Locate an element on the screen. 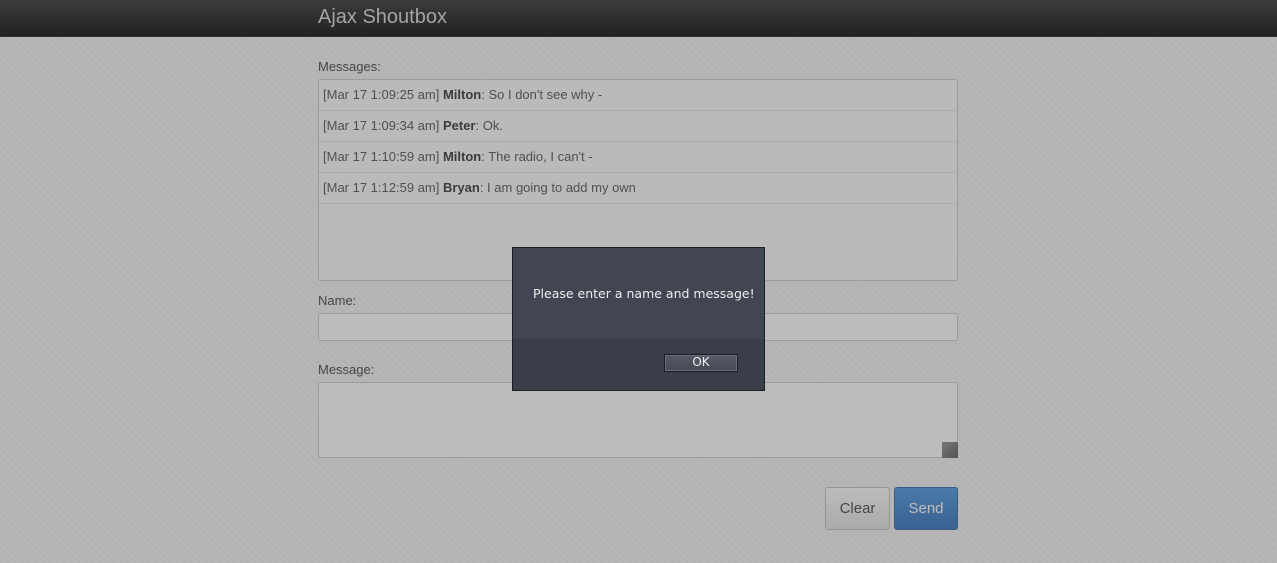 This screenshot has width=1277, height=563. dialog-body: Please enter a name and message! is located at coordinates (638, 293).